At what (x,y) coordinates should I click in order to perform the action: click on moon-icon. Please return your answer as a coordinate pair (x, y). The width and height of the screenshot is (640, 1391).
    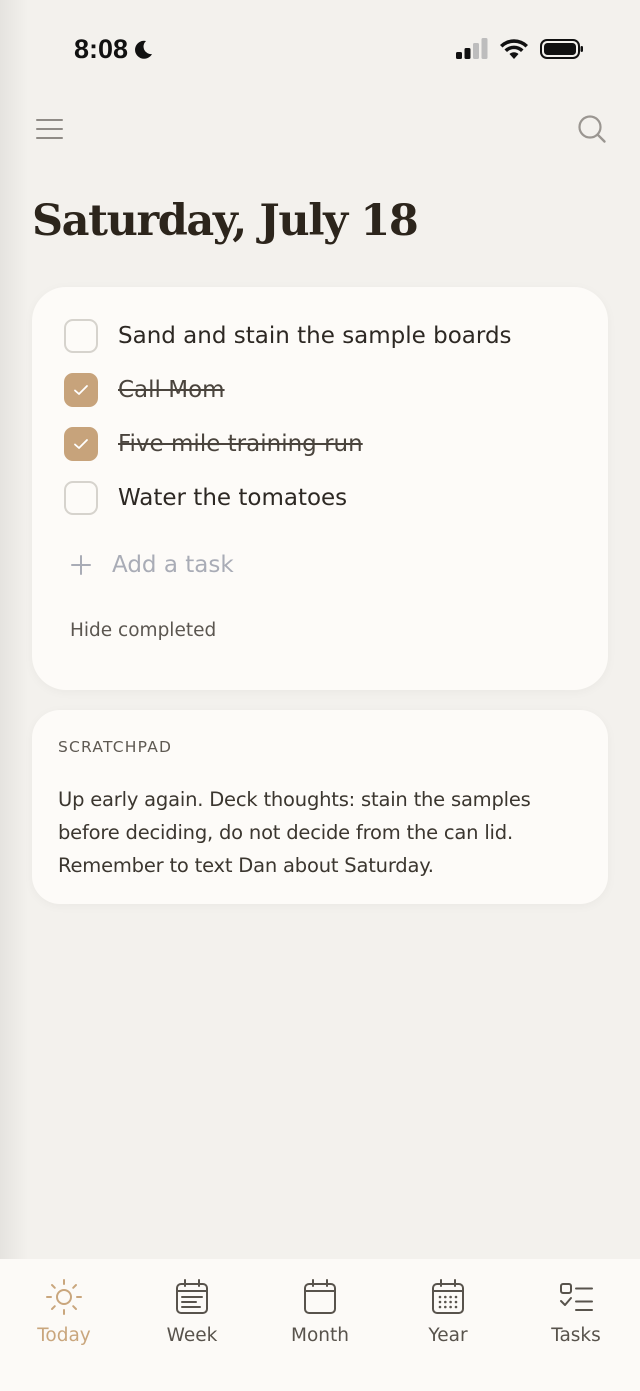
    Looking at the image, I should click on (144, 49).